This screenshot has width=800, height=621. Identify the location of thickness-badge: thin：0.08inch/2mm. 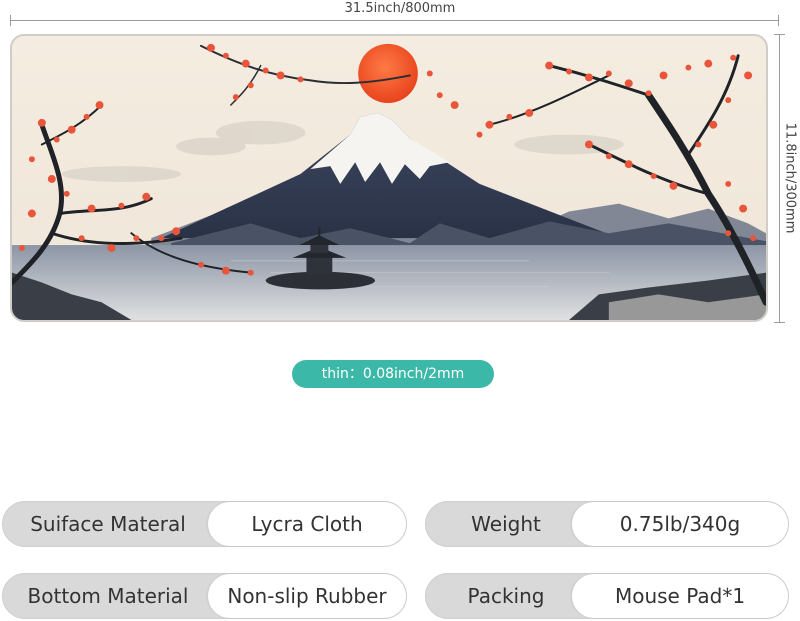
(393, 374).